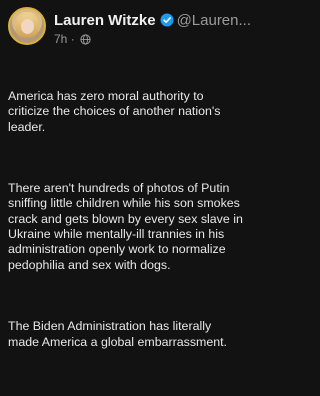  Describe the element at coordinates (167, 22) in the screenshot. I see `verified-badge-icon` at that location.